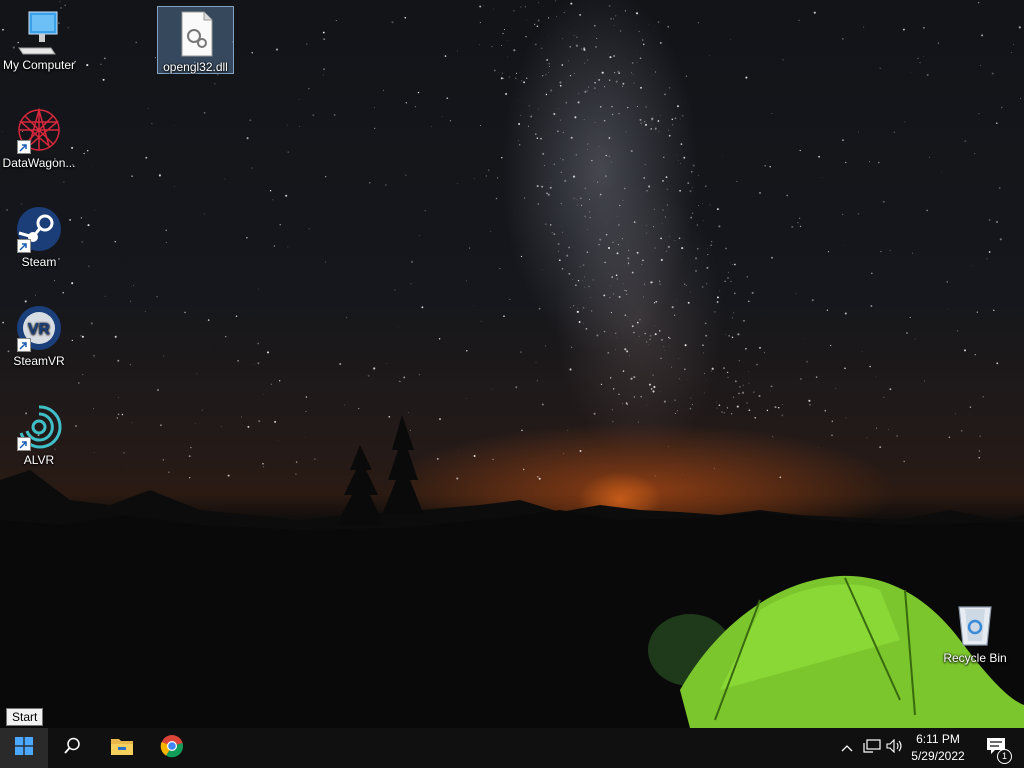  Describe the element at coordinates (39, 336) in the screenshot. I see `desktop-icon-steamvr: VR SteamVR` at that location.